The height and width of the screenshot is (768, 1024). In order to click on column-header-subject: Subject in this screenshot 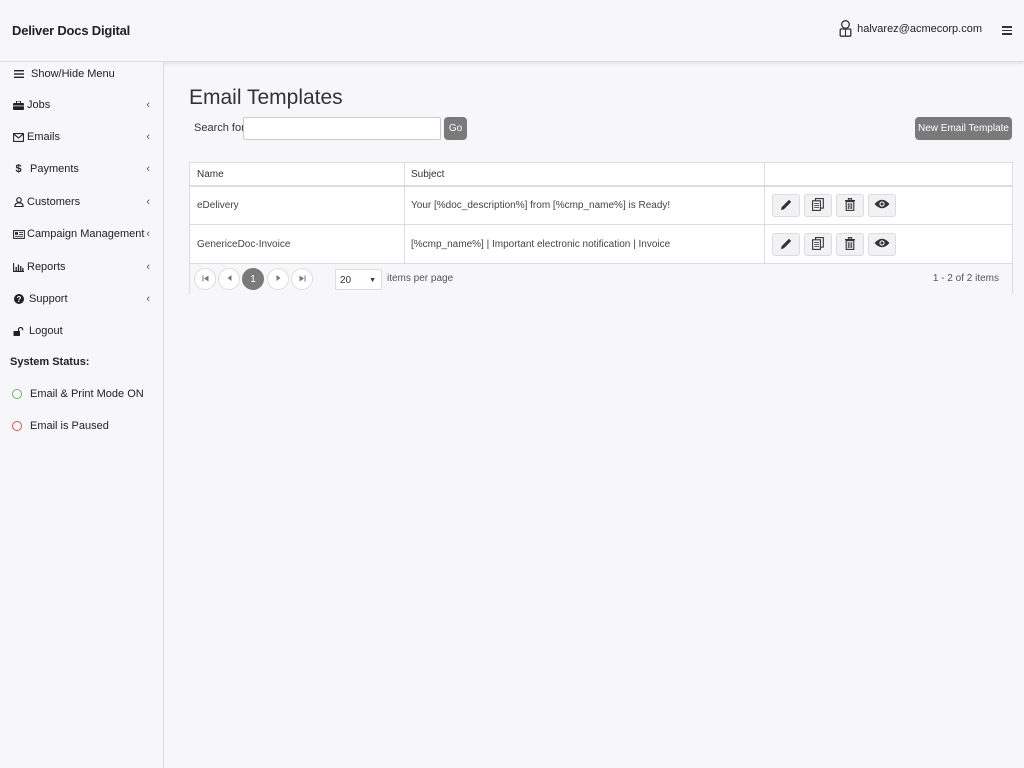, I will do `click(584, 175)`.